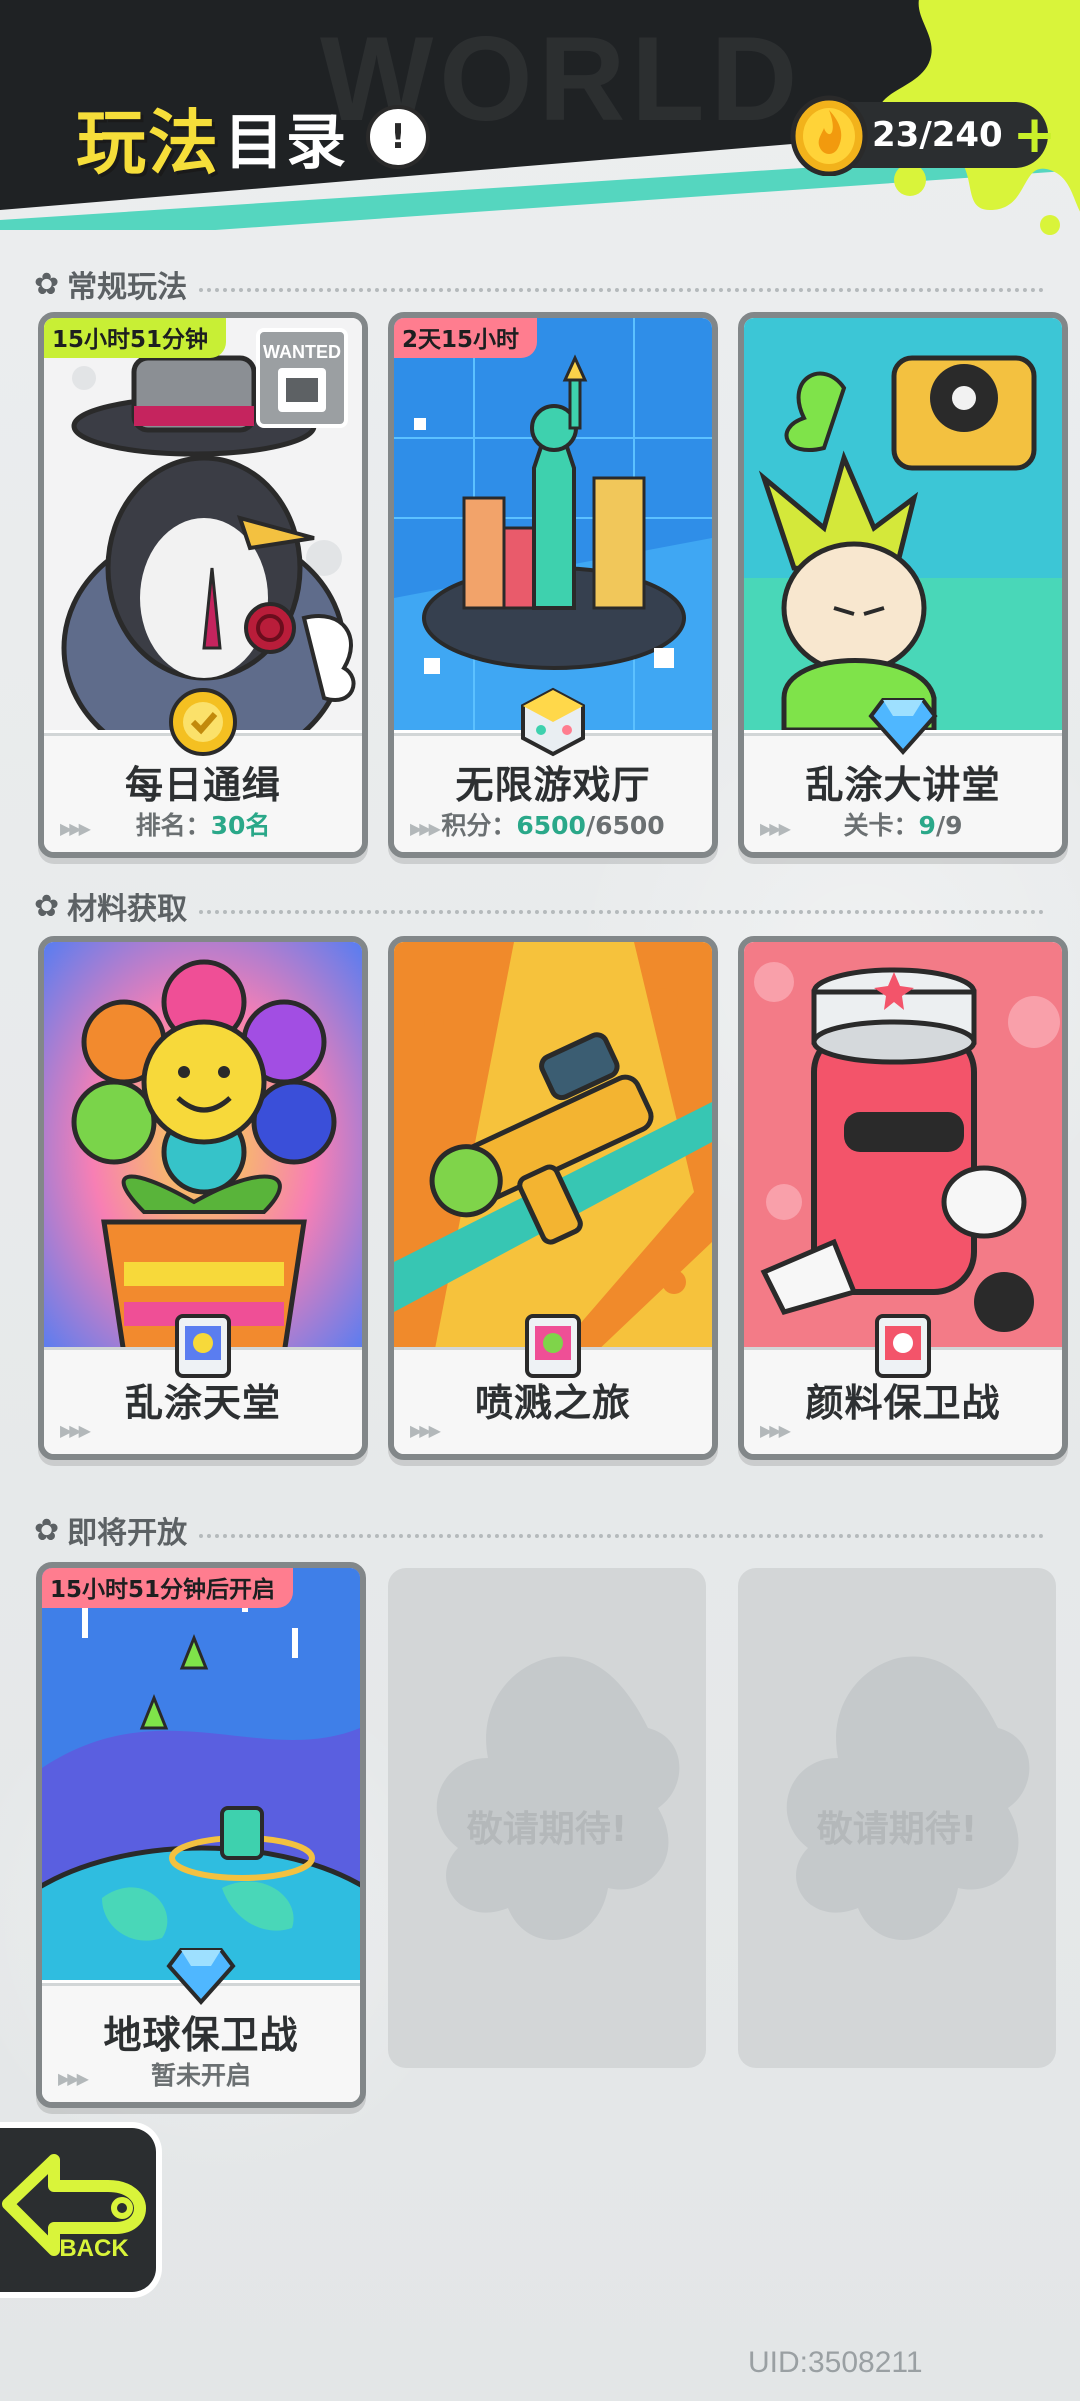 The width and height of the screenshot is (1080, 2401). I want to click on score-total: /6500, so click(625, 825).